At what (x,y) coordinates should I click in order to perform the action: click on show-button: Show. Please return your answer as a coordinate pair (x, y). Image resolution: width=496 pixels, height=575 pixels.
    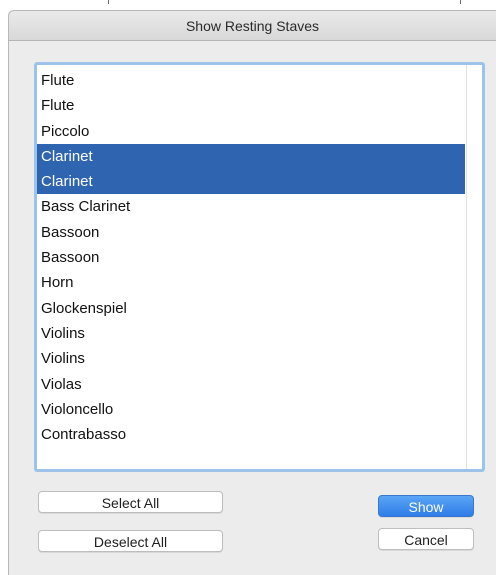
    Looking at the image, I should click on (426, 506).